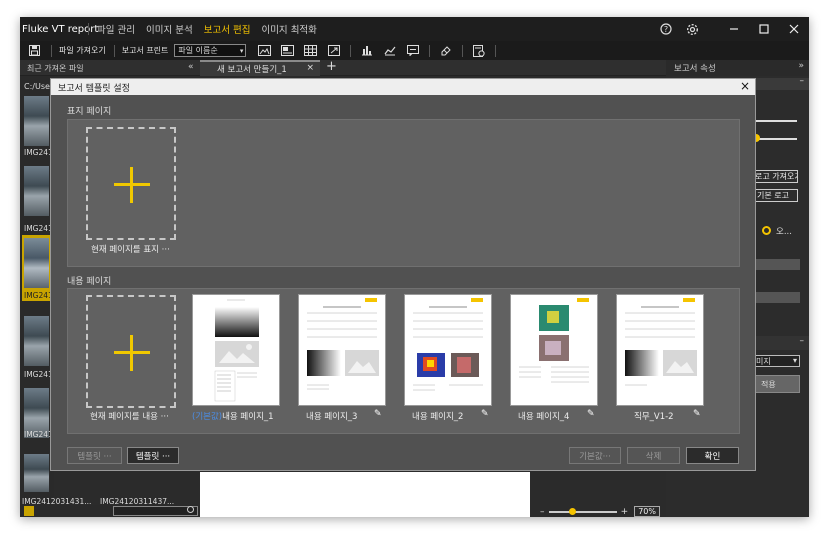 The height and width of the screenshot is (541, 830). What do you see at coordinates (737, 68) in the screenshot?
I see `report-props-header: 보고서 속성 »` at bounding box center [737, 68].